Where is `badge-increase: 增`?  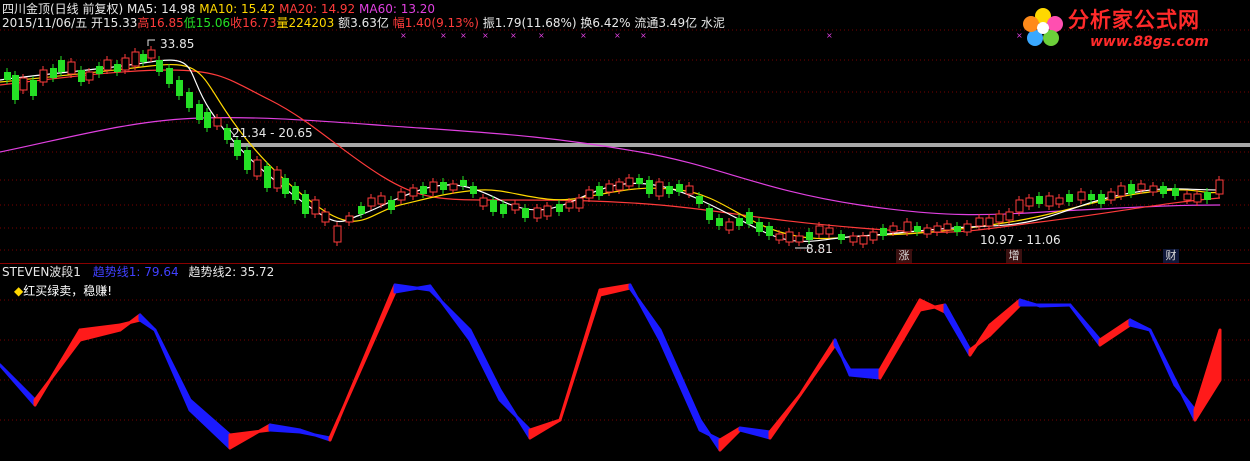 badge-increase: 增 is located at coordinates (1014, 256).